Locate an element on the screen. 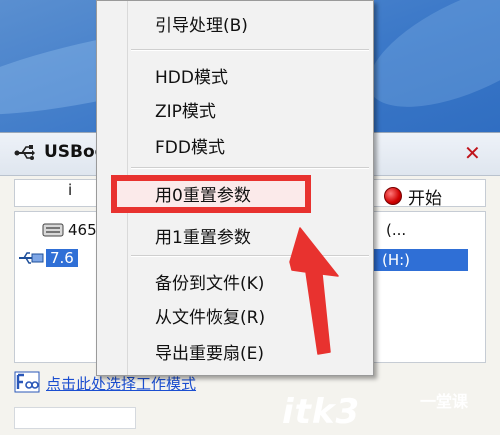  device-row-selected: 7.6 is located at coordinates (48, 258).